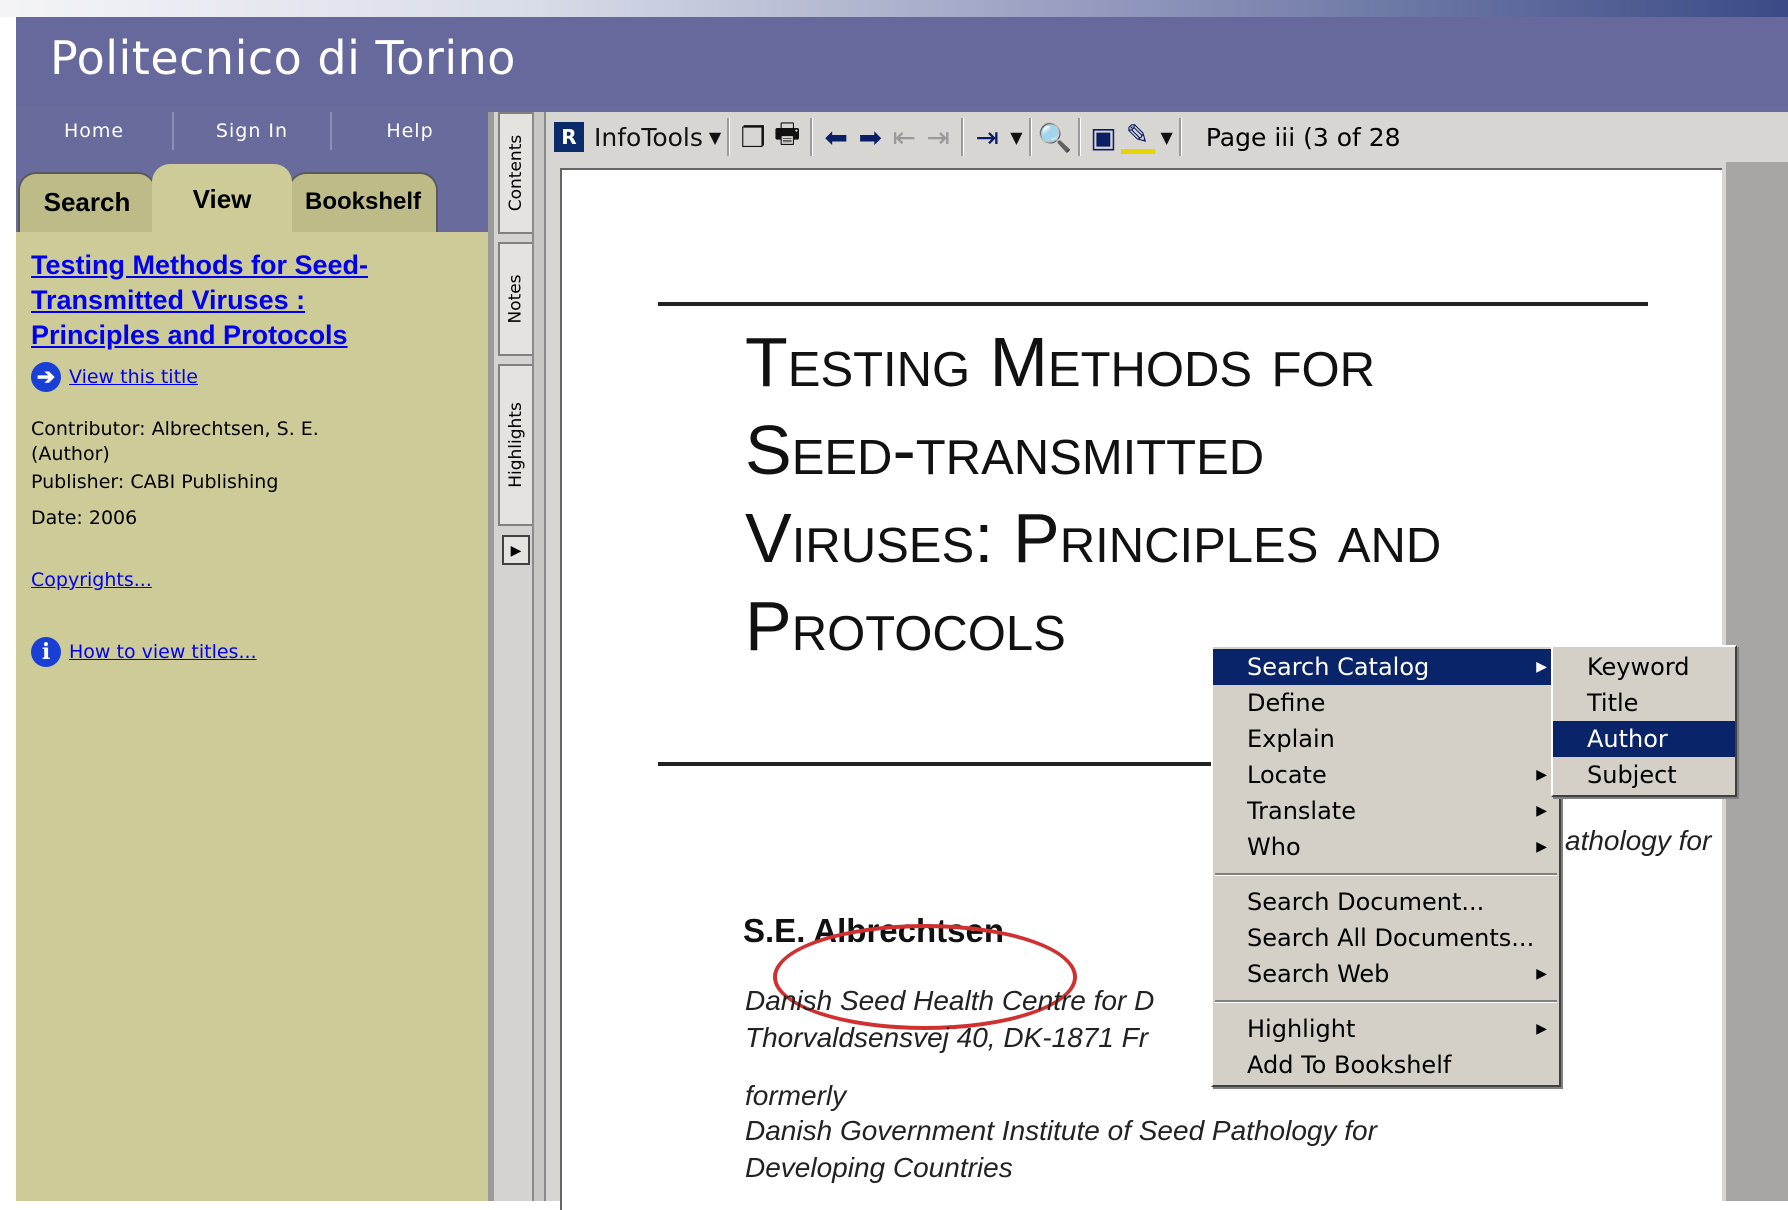 Image resolution: width=1788 pixels, height=1210 pixels. I want to click on menu-item-add-to-bookshelf: Add To Bookshelf, so click(1386, 1065).